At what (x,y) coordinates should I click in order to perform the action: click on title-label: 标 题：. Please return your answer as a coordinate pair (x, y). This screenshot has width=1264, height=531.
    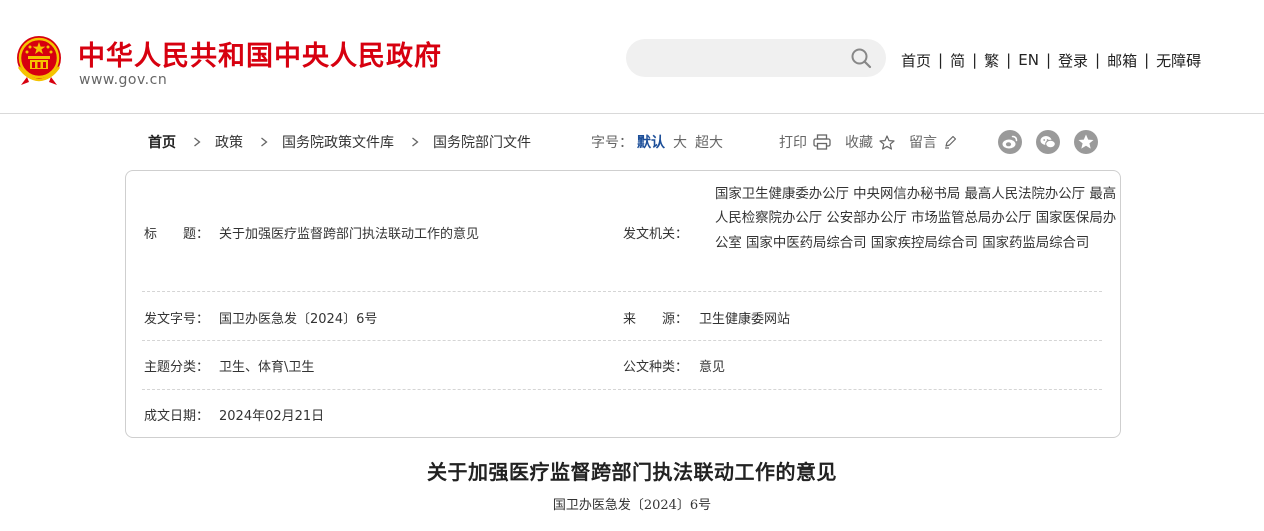
    Looking at the image, I should click on (177, 234).